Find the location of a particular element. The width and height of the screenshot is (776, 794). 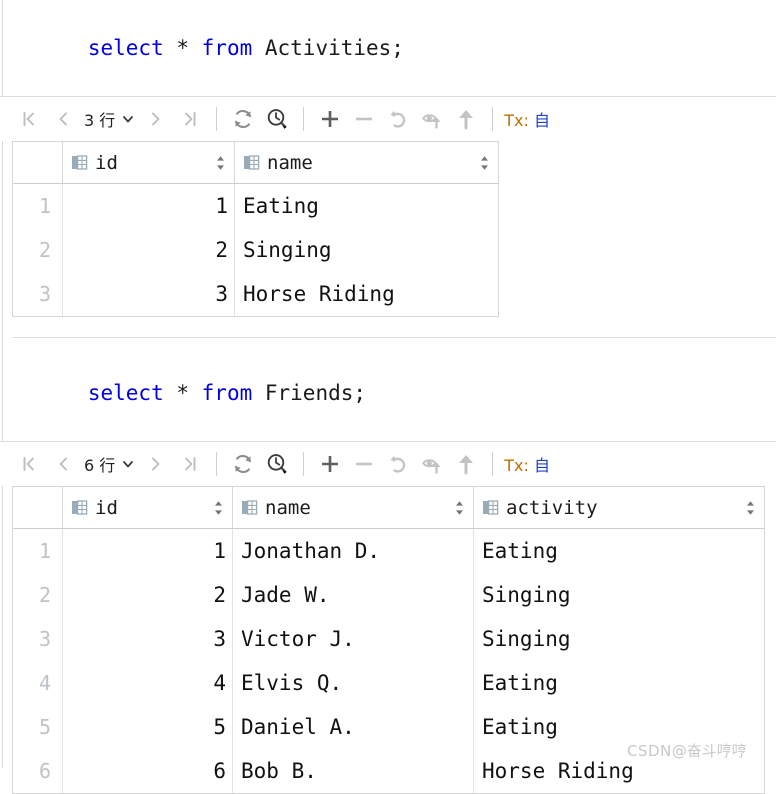

grid-header-row: id is located at coordinates (388, 508).